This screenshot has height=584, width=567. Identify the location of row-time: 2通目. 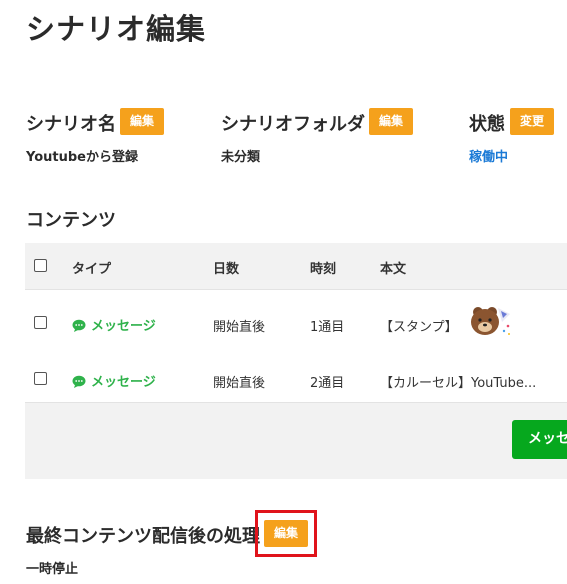
(327, 383).